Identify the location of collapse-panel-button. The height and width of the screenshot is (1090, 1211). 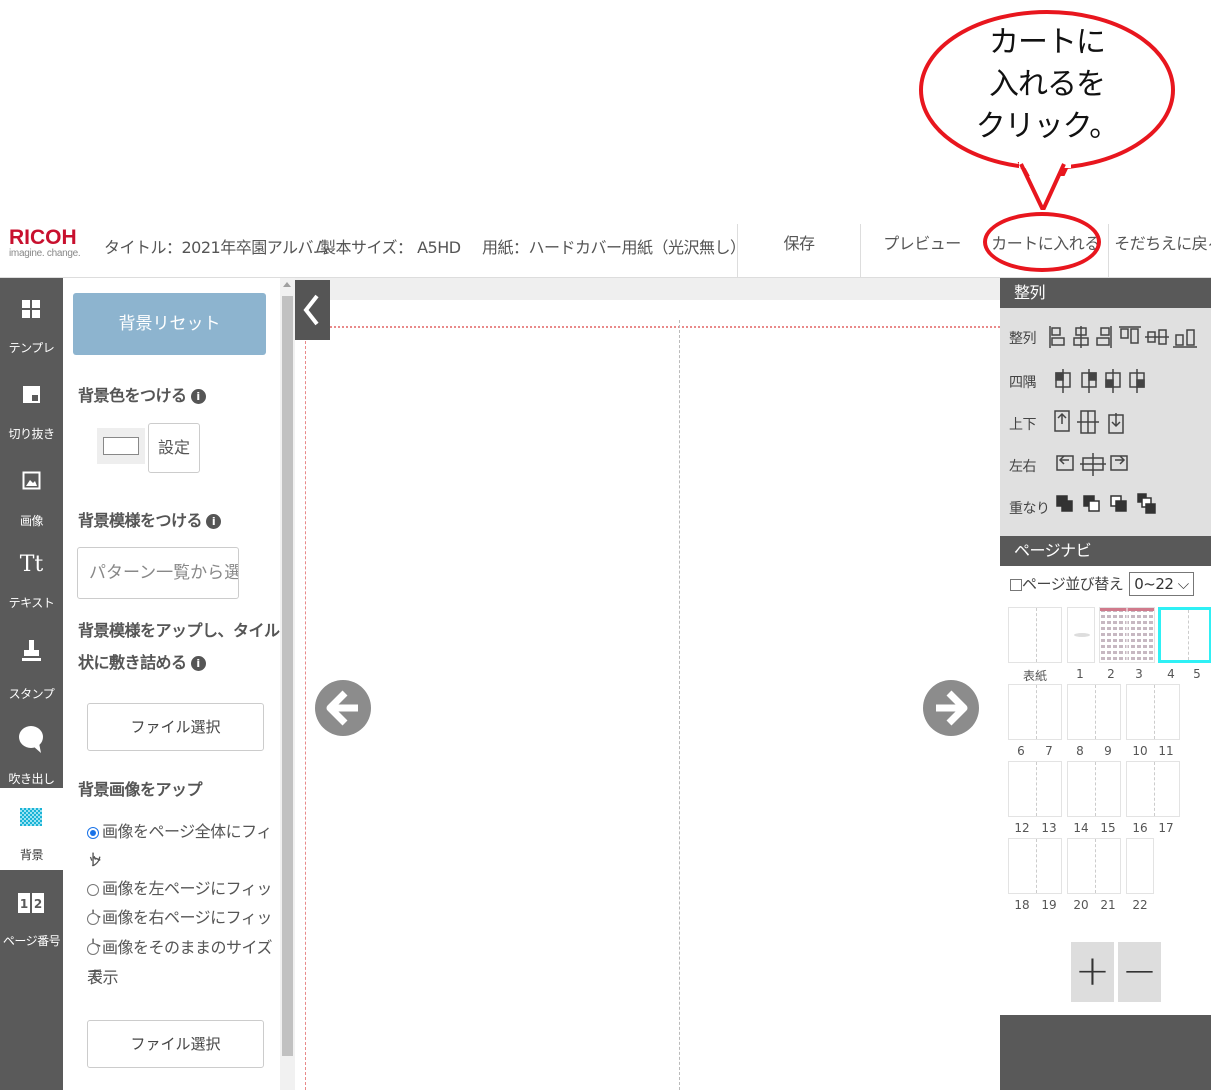
(312, 310).